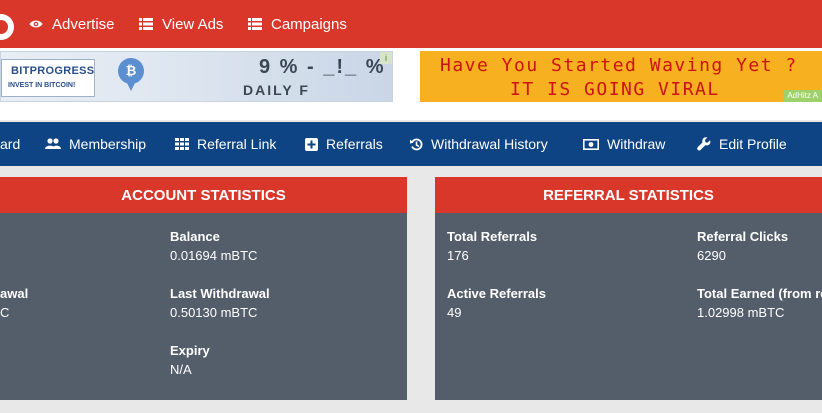  What do you see at coordinates (615, 89) in the screenshot?
I see `banner-line2: IT IS GOING VIRAL` at bounding box center [615, 89].